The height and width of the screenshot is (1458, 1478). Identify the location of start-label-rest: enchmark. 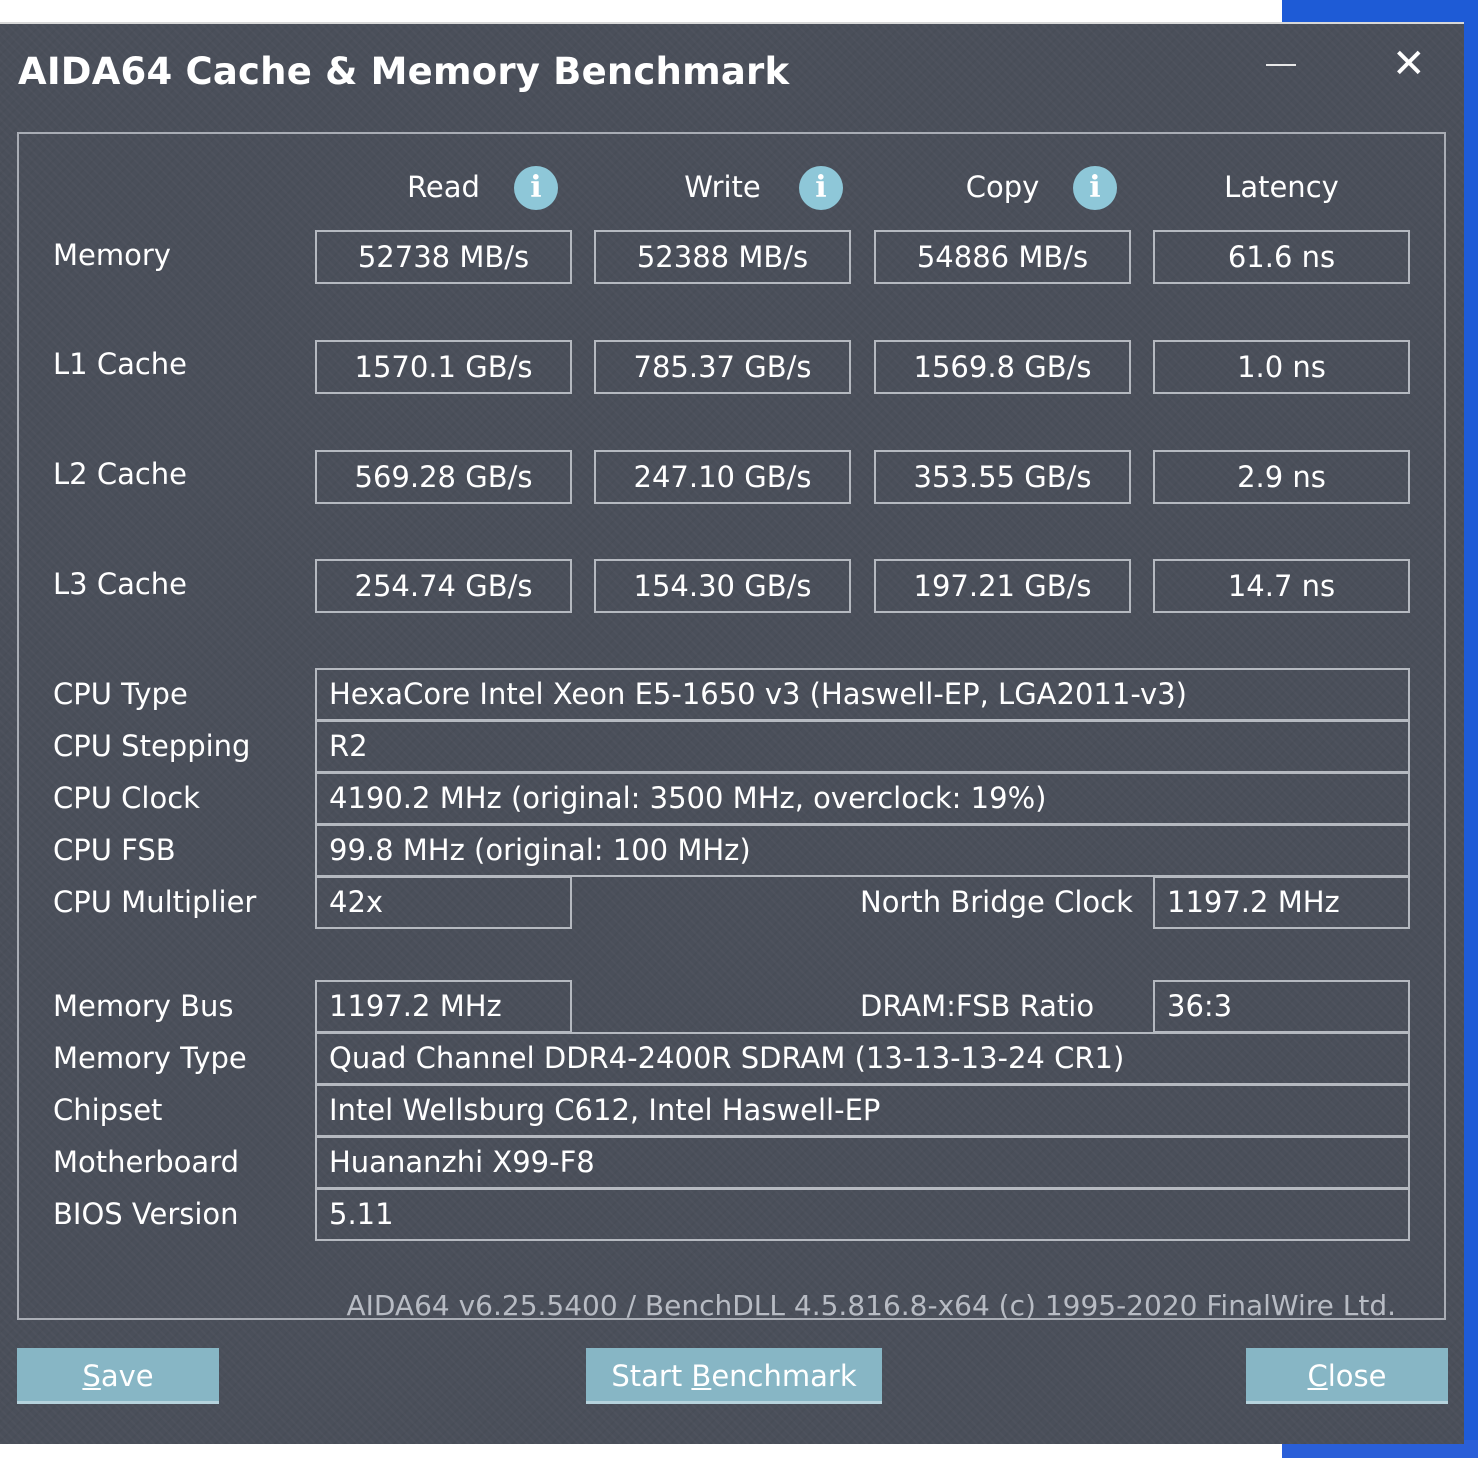
(784, 1376).